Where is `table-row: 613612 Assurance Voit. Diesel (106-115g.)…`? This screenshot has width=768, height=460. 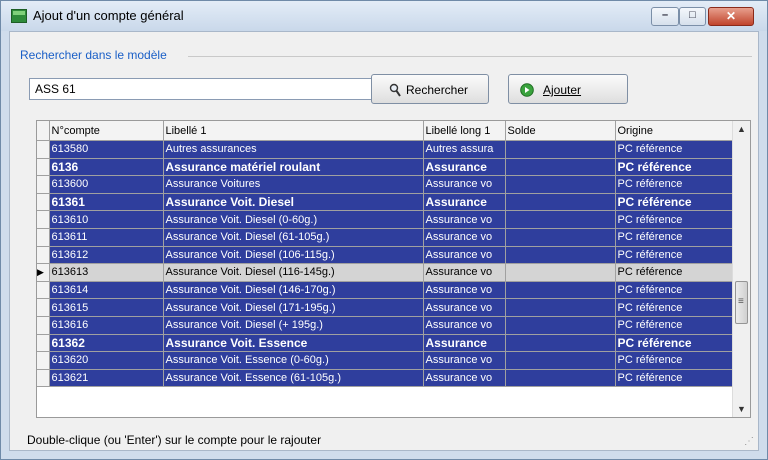 table-row: 613612 Assurance Voit. Diesel (106-115g.)… is located at coordinates (385, 255).